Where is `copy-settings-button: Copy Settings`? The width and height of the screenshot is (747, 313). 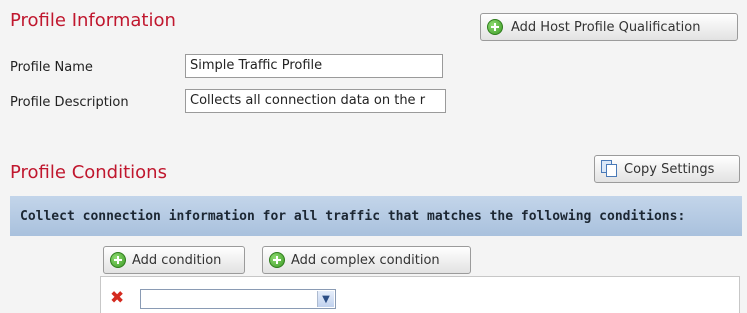 copy-settings-button: Copy Settings is located at coordinates (667, 169).